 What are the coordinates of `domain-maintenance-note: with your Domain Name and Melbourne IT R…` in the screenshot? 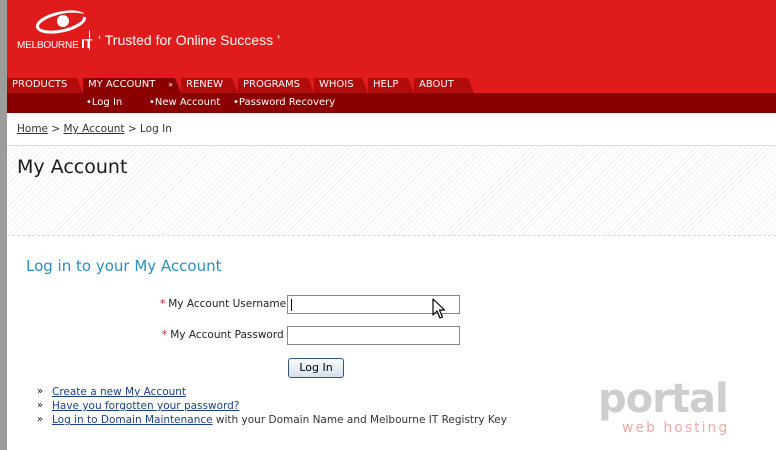 It's located at (359, 420).